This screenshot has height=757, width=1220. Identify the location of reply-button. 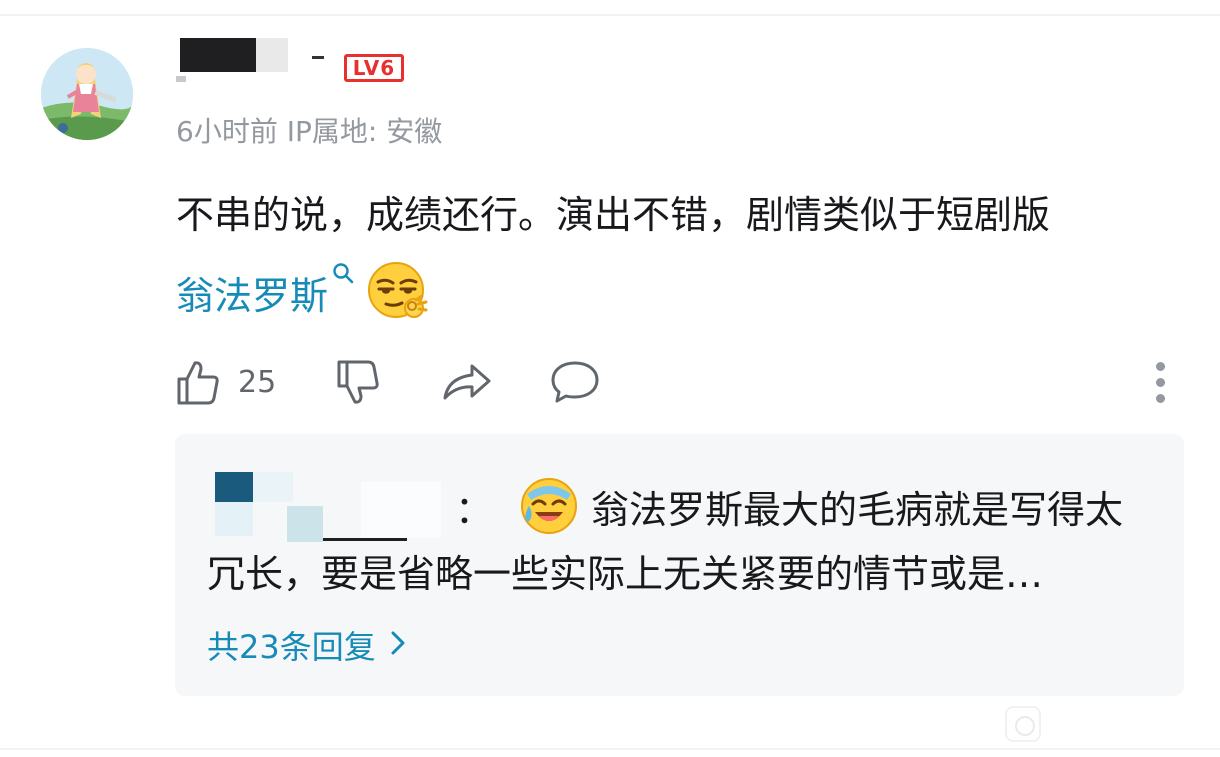
(575, 382).